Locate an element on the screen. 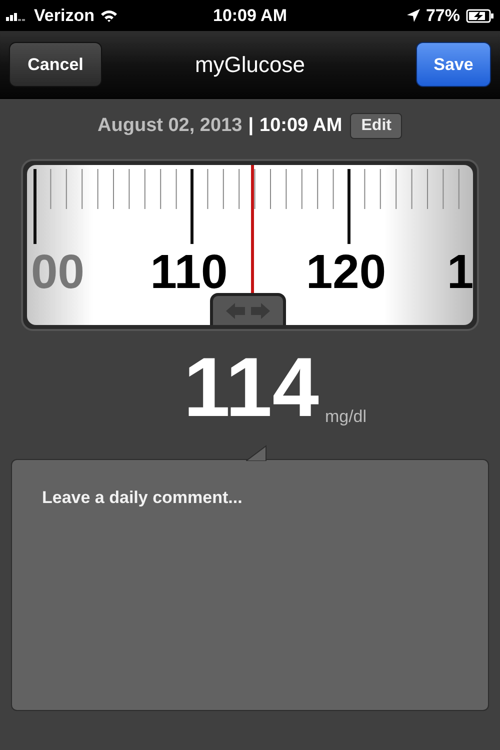 Image resolution: width=500 pixels, height=750 pixels. carrier-name: Verizon is located at coordinates (64, 16).